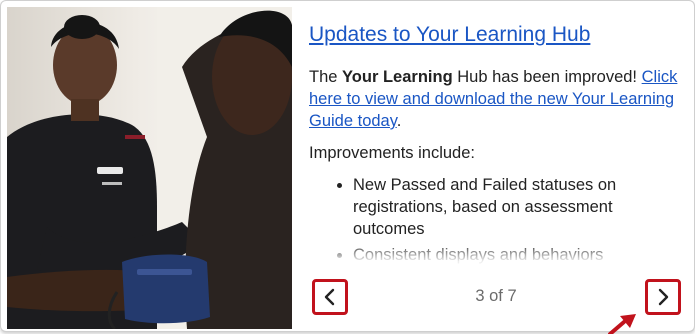 The height and width of the screenshot is (334, 695). Describe the element at coordinates (512, 296) in the screenshot. I see `page-total: 7` at that location.